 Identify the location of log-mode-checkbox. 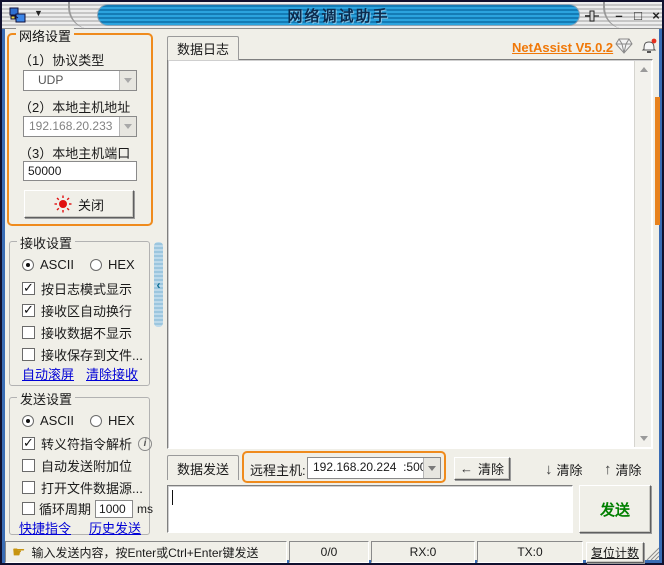
(28, 288).